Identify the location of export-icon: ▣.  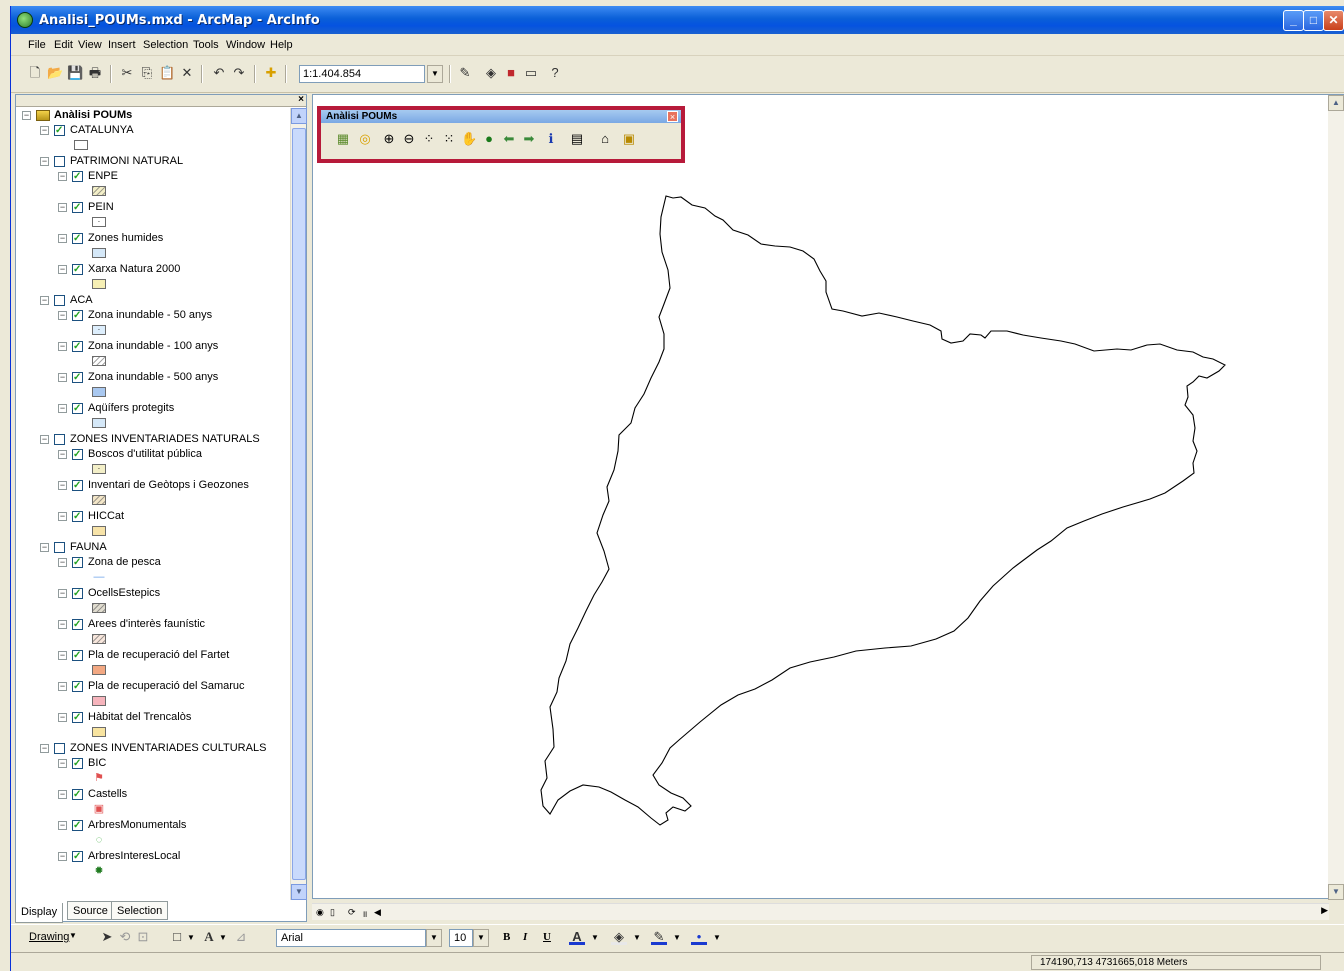
(629, 139).